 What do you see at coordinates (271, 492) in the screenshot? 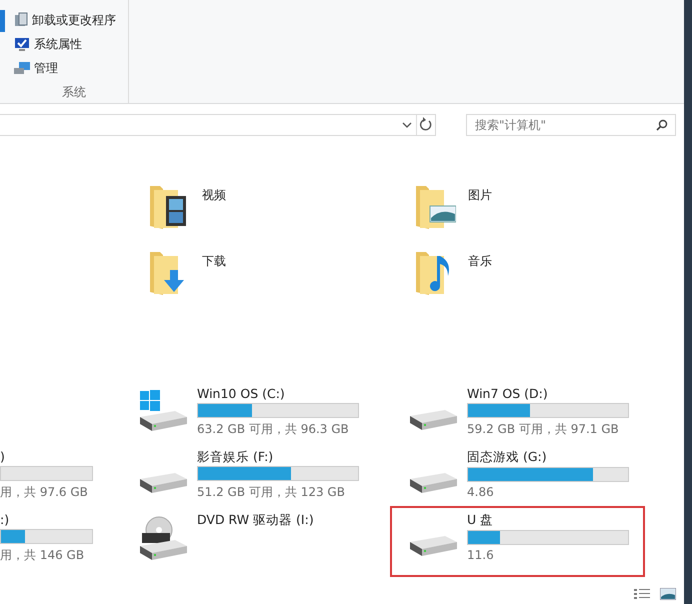
I see `drive-size: 51.2 GB 可用，共 123 GB` at bounding box center [271, 492].